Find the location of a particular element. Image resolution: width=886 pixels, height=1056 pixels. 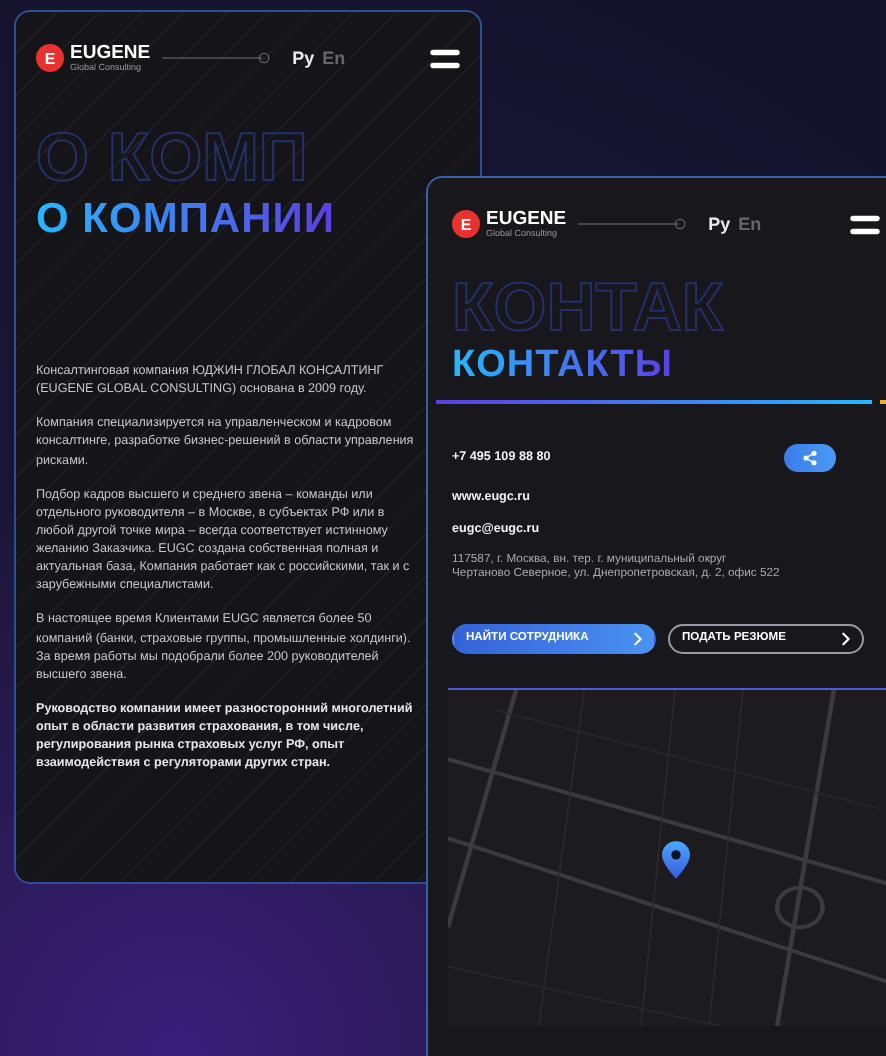

share-icon is located at coordinates (810, 457).